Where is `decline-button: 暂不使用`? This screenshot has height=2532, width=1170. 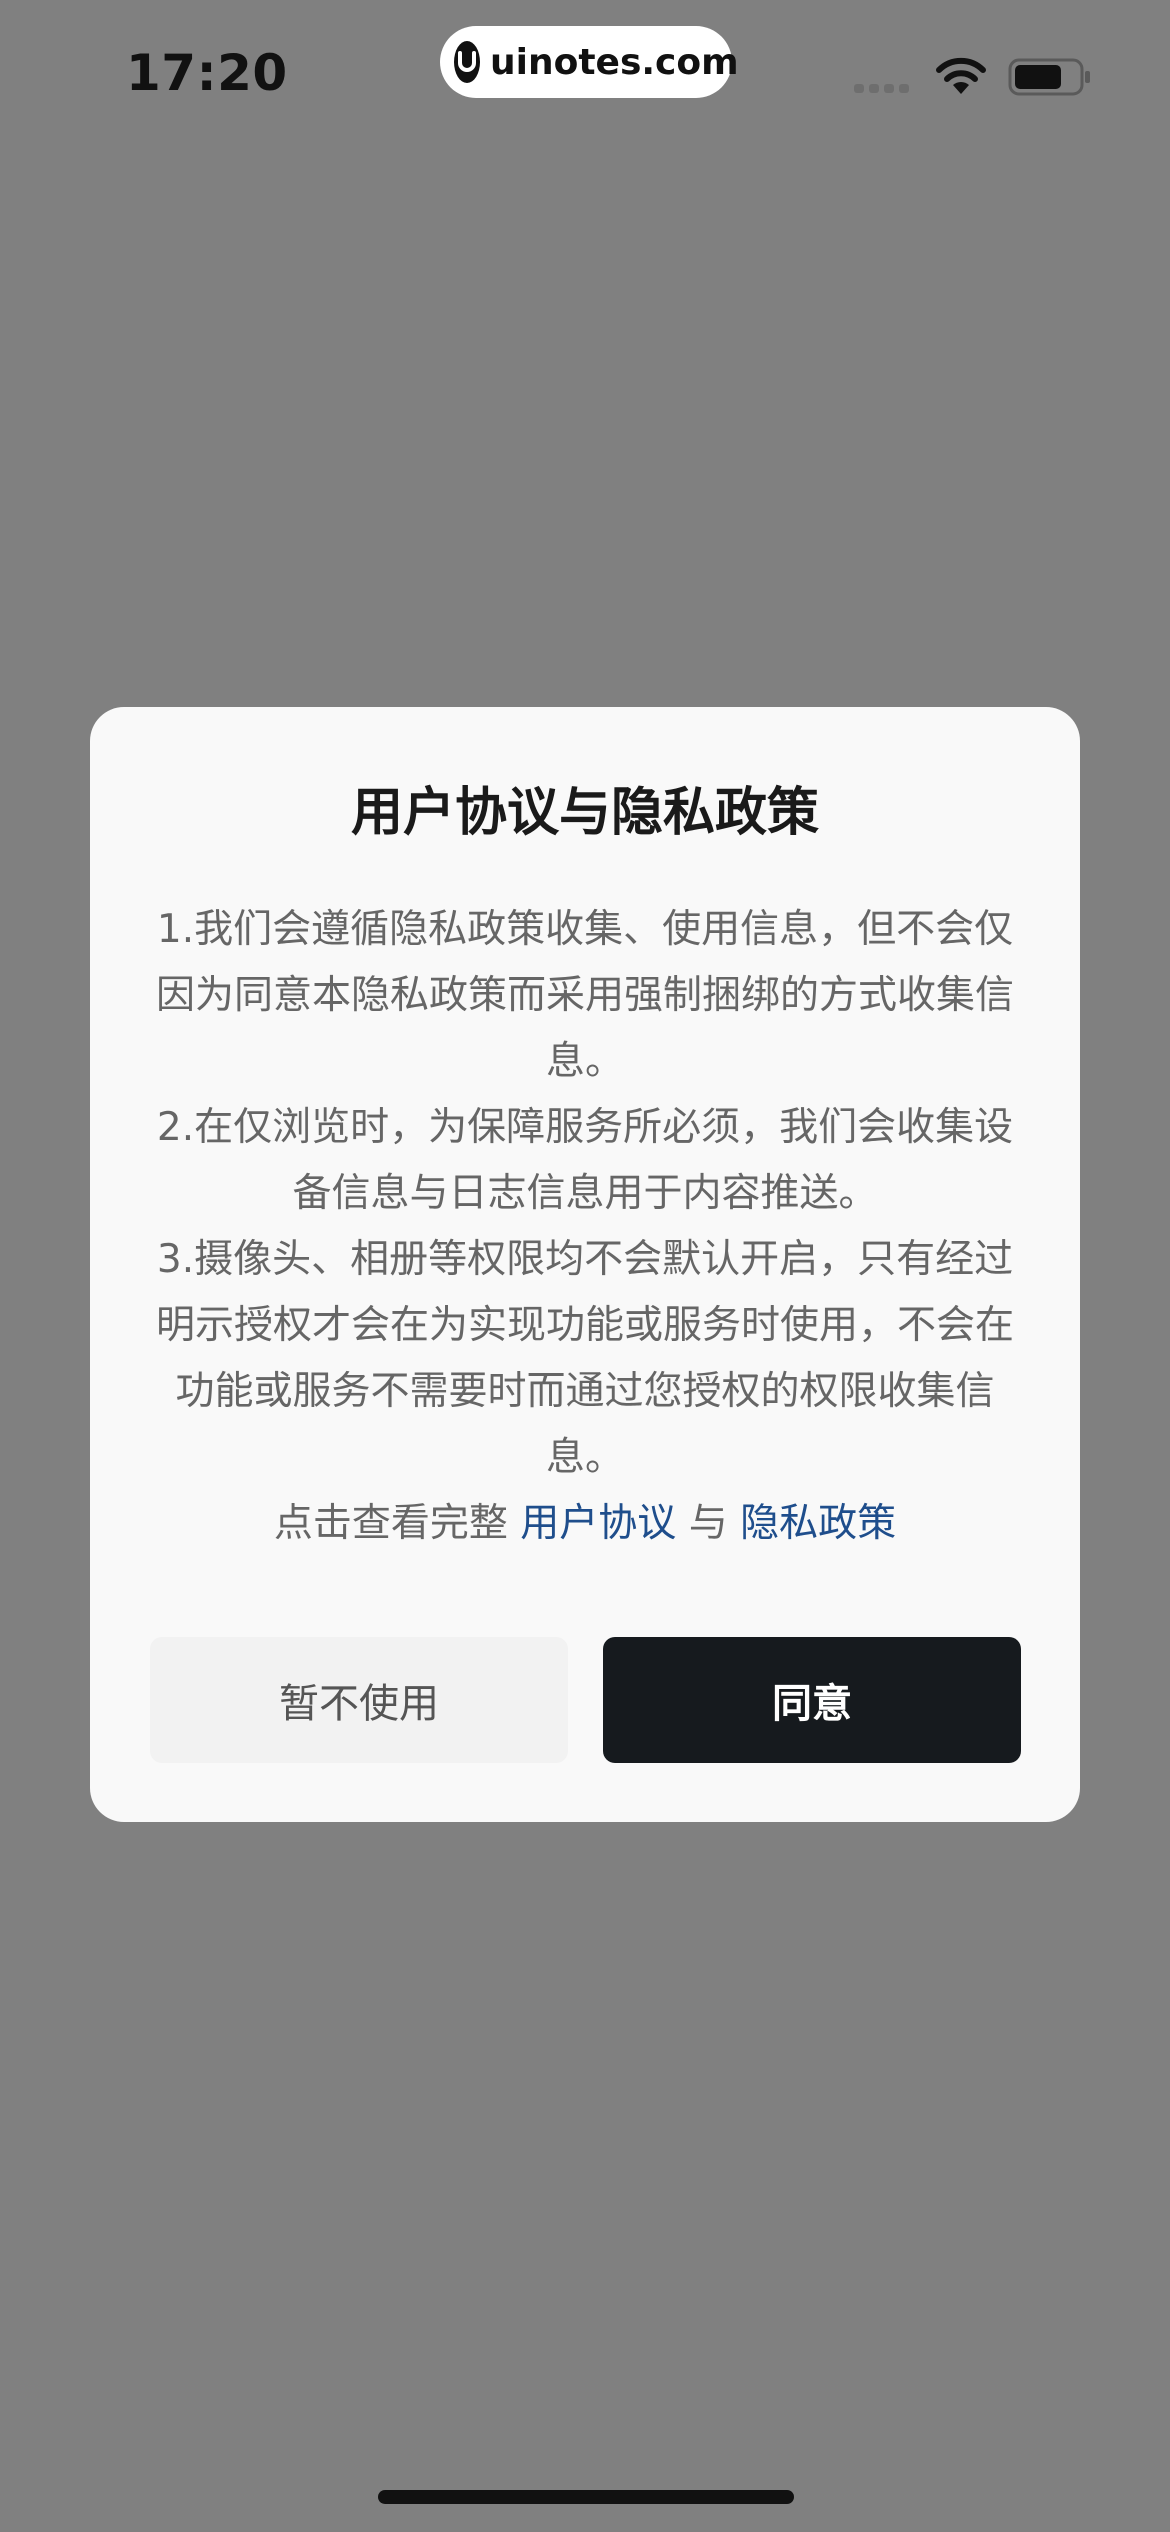
decline-button: 暂不使用 is located at coordinates (359, 1700).